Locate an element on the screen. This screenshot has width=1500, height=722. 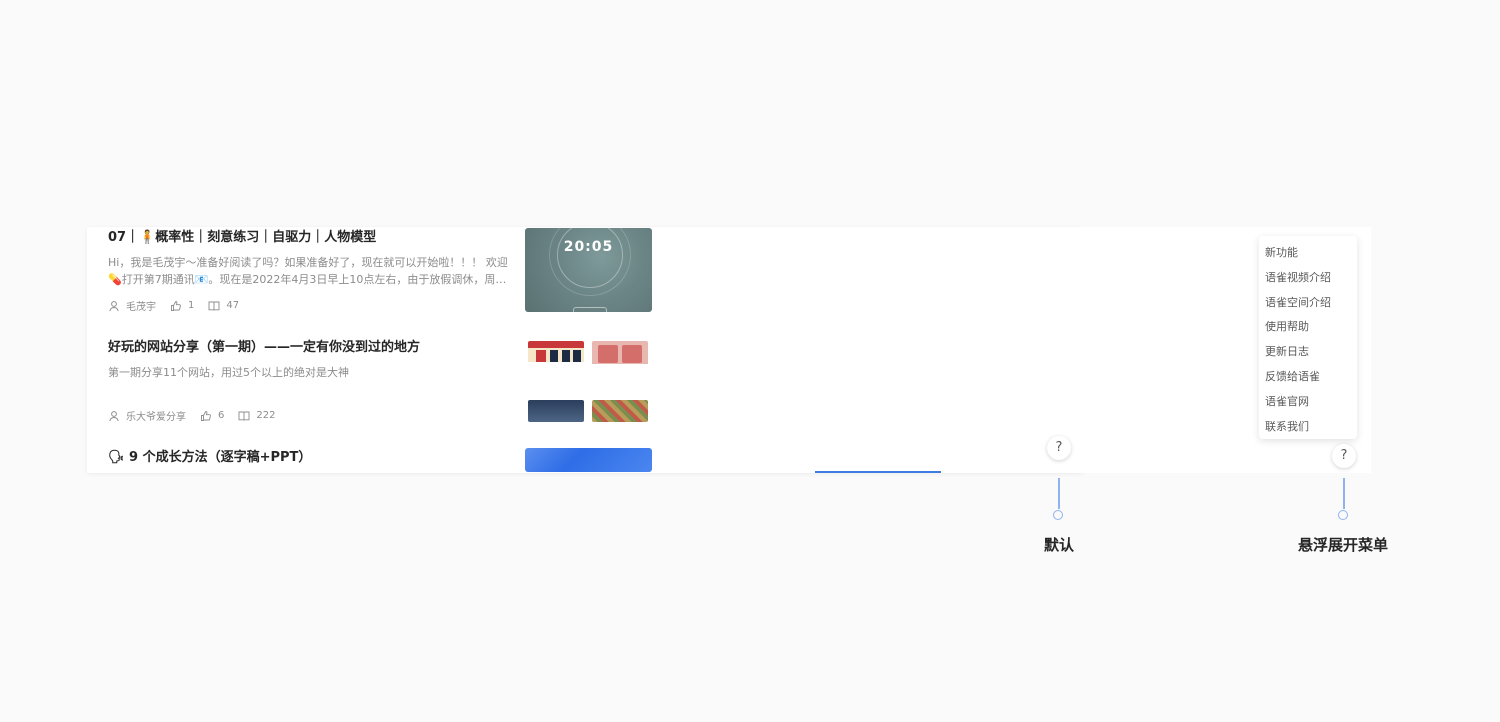
menu-item-changelog: 更新日志 is located at coordinates (1308, 352).